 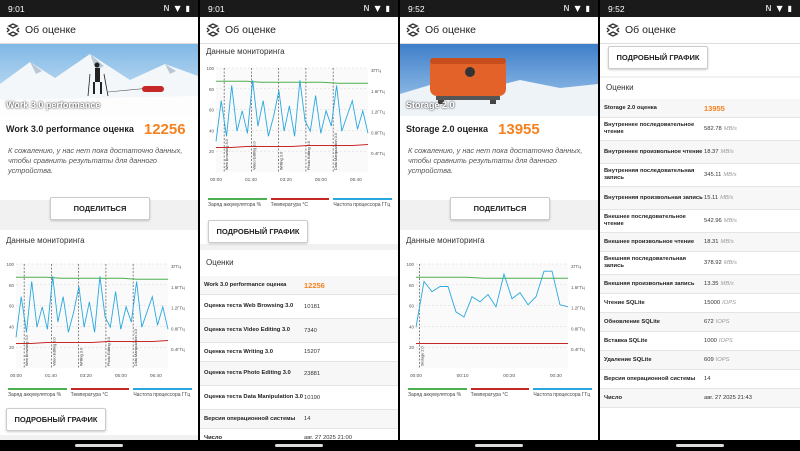 What do you see at coordinates (645, 262) in the screenshot?
I see `row-label: Внешняя последовательная запись` at bounding box center [645, 262].